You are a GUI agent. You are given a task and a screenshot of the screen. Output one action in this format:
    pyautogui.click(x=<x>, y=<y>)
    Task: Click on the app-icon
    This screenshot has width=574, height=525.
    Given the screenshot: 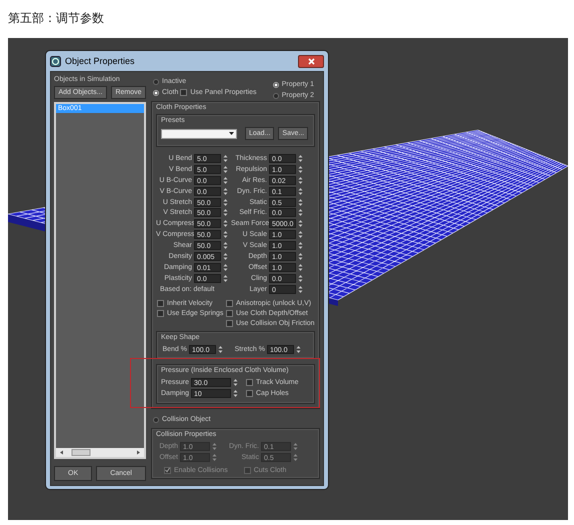 What is the action you would take?
    pyautogui.click(x=55, y=61)
    